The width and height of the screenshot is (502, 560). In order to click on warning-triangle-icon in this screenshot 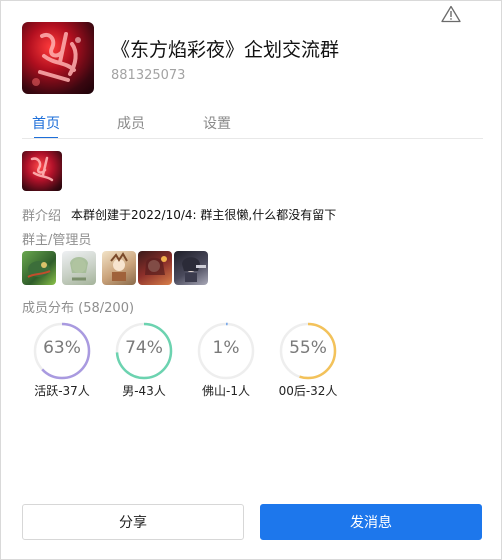, I will do `click(451, 14)`.